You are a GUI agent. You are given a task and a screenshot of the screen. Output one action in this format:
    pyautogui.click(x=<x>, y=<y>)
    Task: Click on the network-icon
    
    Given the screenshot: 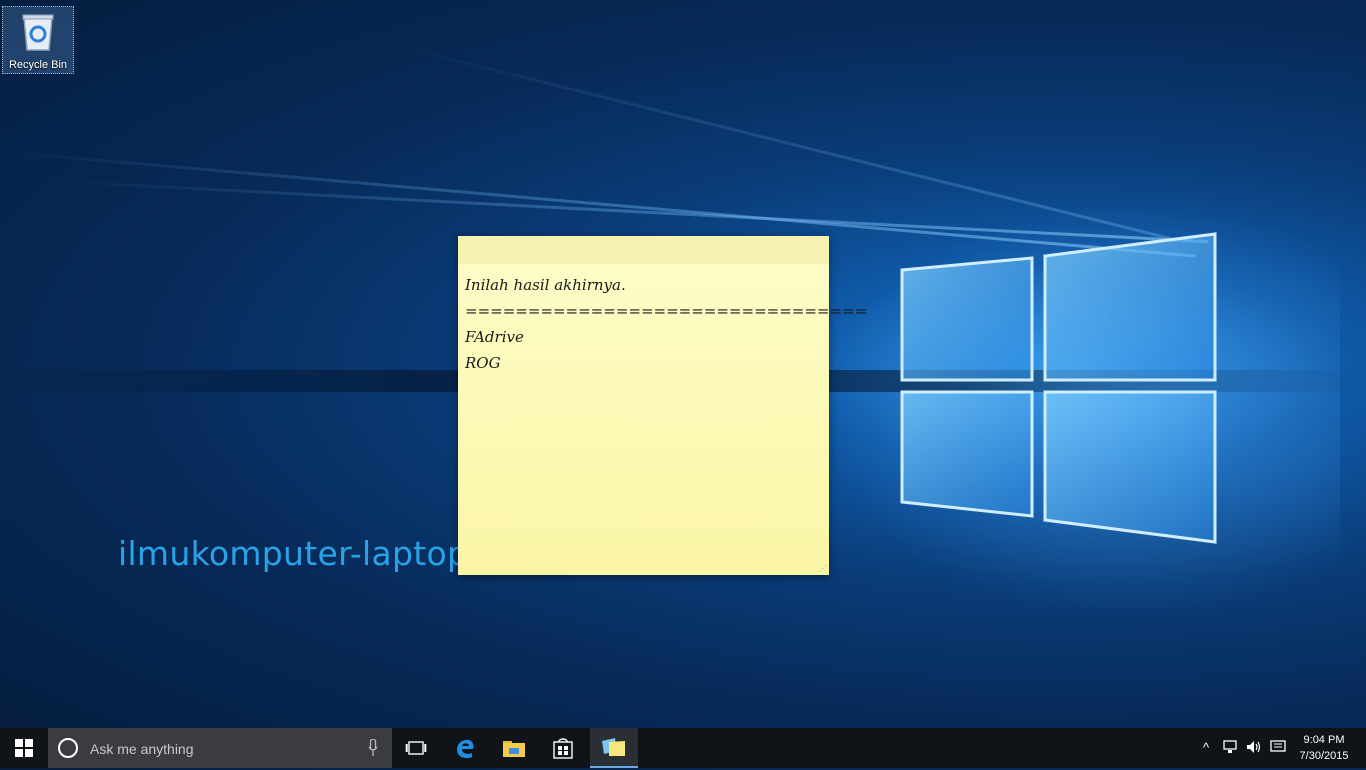 What is the action you would take?
    pyautogui.click(x=1230, y=748)
    